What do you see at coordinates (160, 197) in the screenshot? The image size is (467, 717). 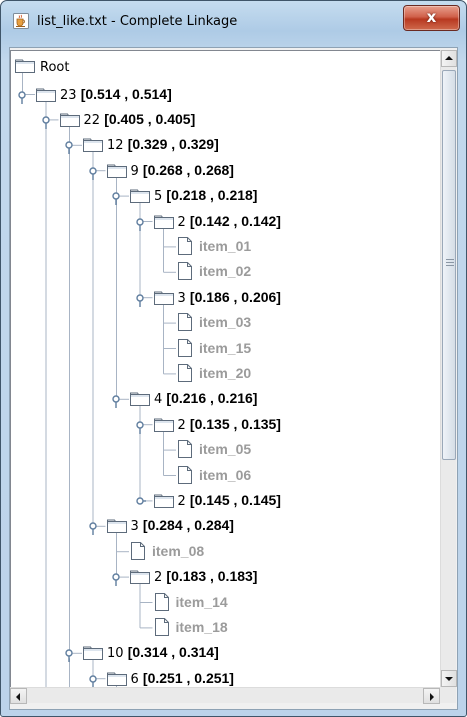 I see `cluster-count: 5` at bounding box center [160, 197].